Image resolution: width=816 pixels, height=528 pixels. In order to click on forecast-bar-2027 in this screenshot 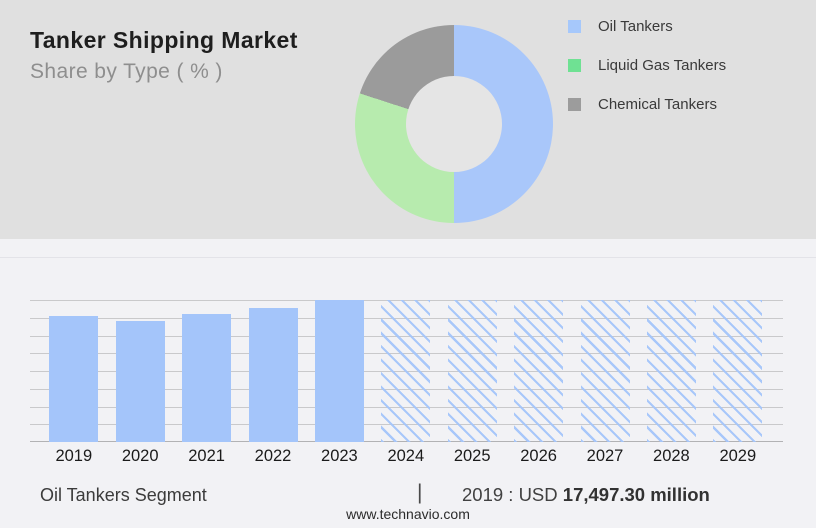, I will do `click(605, 371)`.